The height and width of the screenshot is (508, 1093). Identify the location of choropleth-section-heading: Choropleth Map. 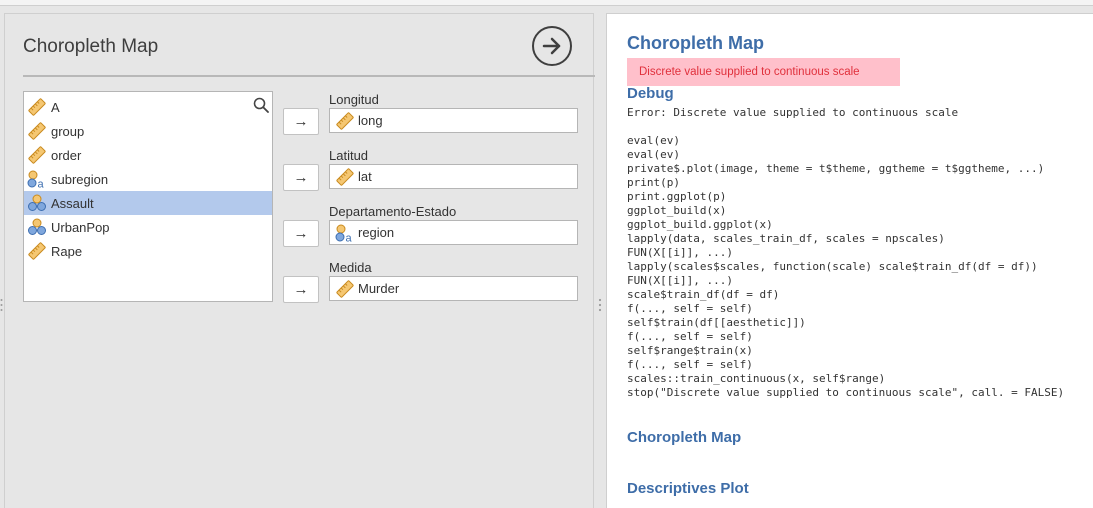
(684, 437).